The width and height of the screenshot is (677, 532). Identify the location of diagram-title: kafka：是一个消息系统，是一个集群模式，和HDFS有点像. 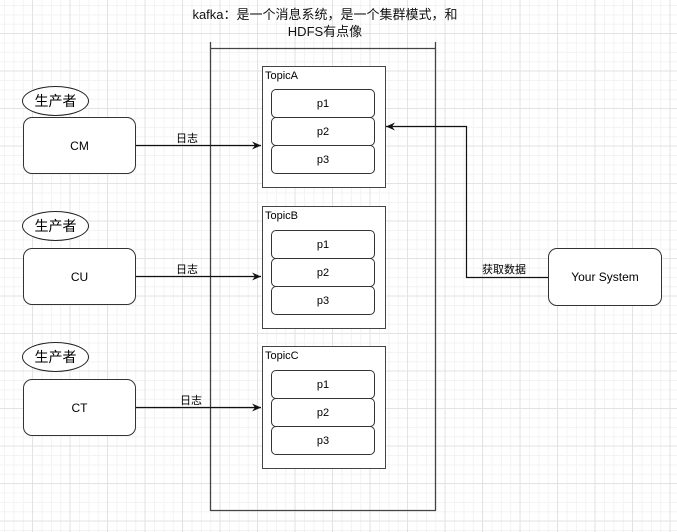
(325, 23).